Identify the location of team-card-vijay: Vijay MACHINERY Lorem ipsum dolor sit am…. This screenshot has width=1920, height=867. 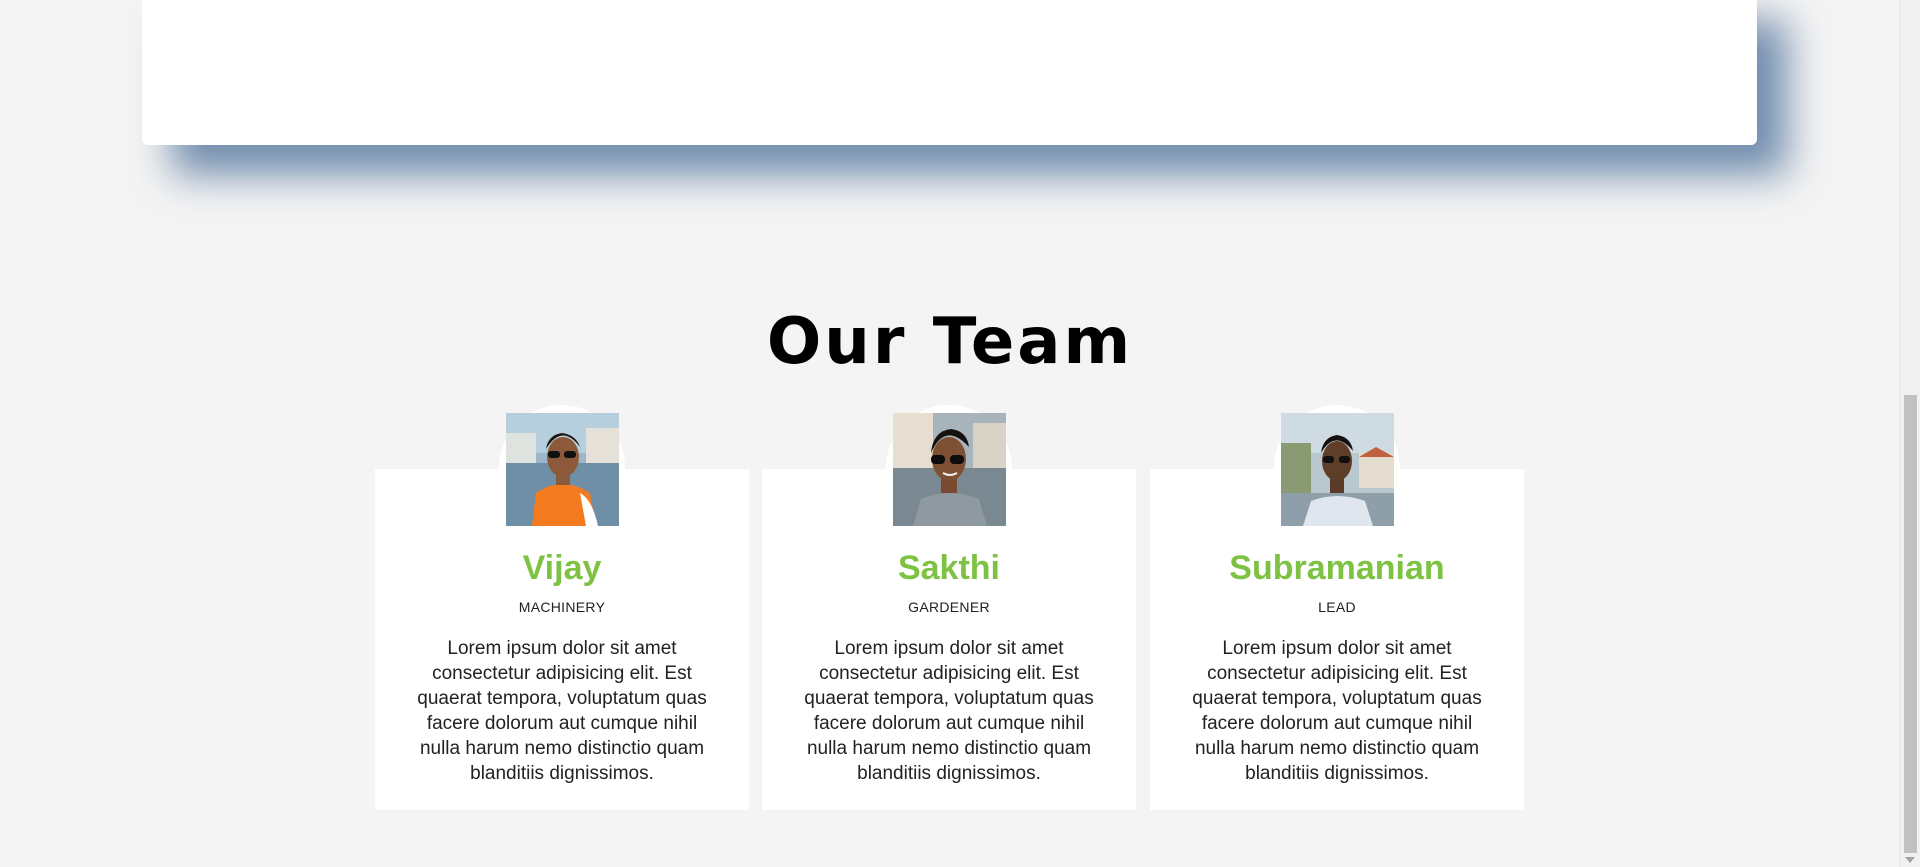
(562, 607).